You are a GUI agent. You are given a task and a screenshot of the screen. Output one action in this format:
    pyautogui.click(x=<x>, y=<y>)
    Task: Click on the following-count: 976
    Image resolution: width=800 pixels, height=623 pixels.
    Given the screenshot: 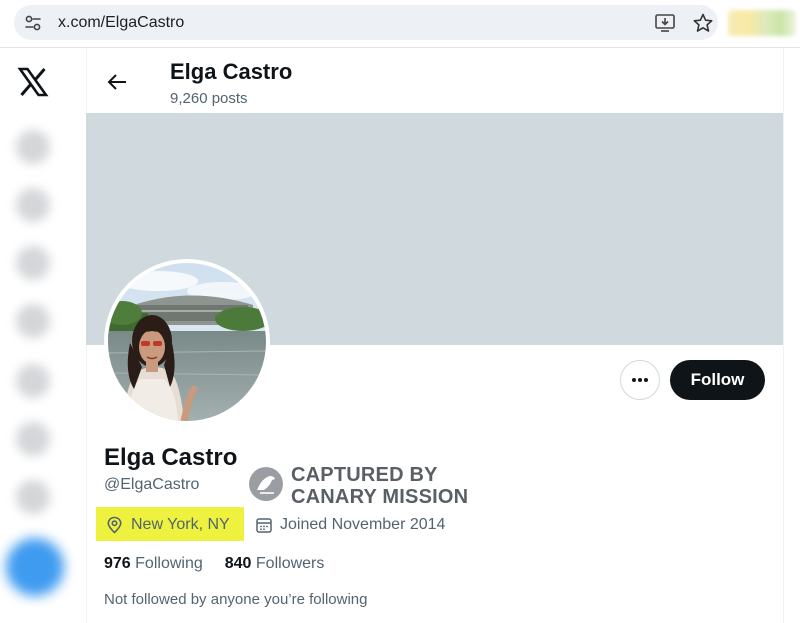 What is the action you would take?
    pyautogui.click(x=117, y=563)
    